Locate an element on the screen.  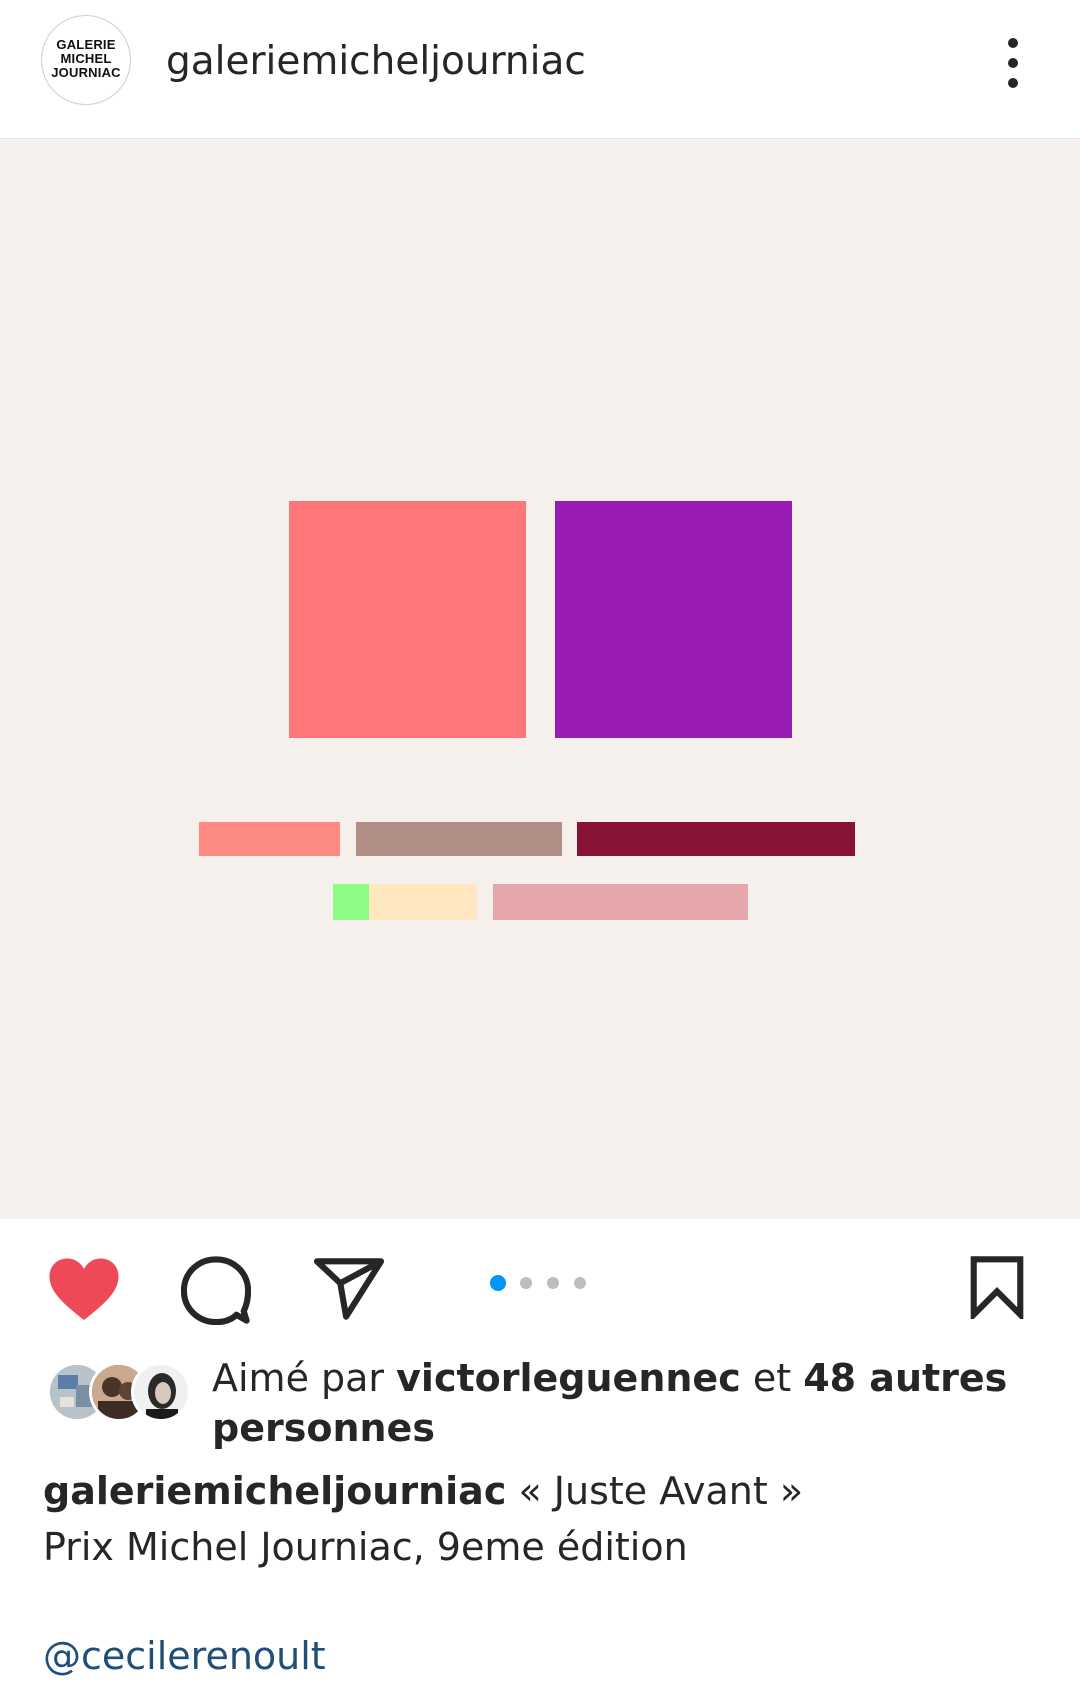
avatar-line-2: MICHEL is located at coordinates (86, 58).